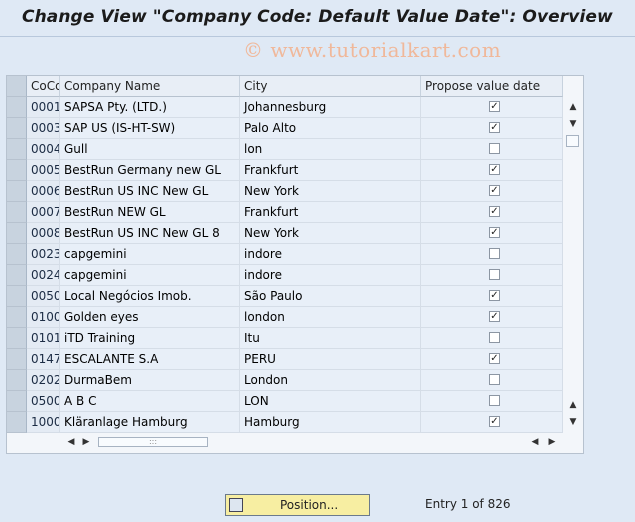  I want to click on scroll-up-icon: ▲, so click(573, 107).